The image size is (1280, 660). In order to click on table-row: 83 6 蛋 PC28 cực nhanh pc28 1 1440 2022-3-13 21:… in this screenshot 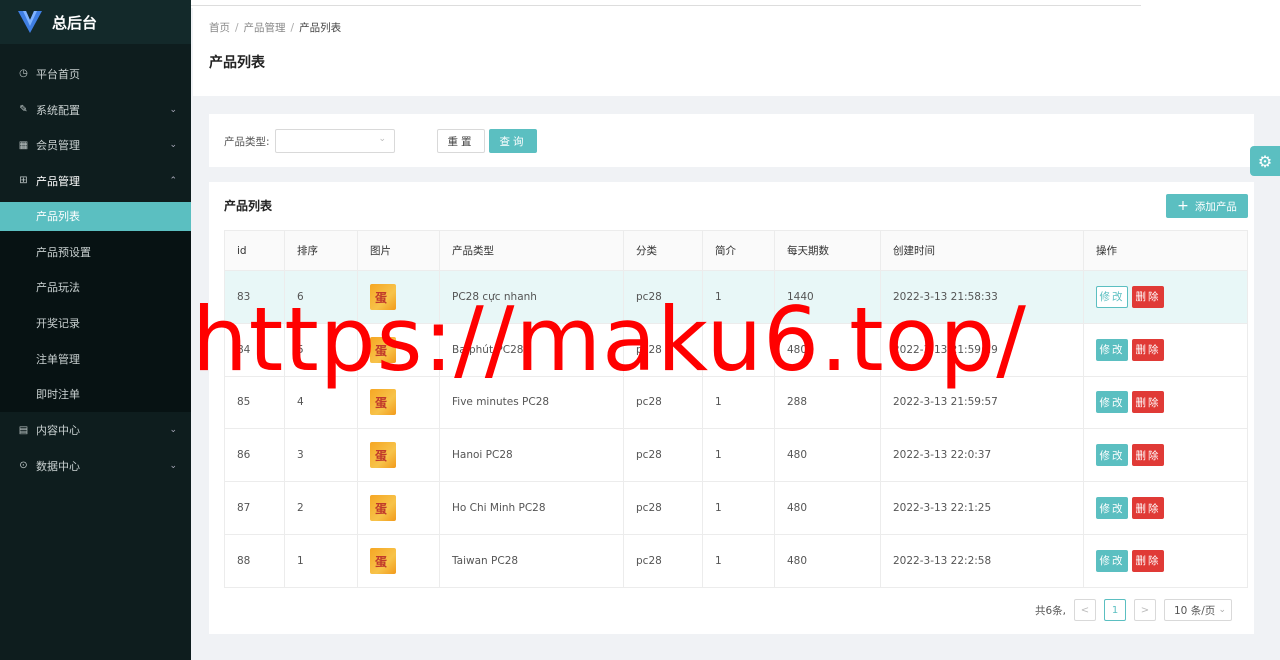, I will do `click(736, 297)`.